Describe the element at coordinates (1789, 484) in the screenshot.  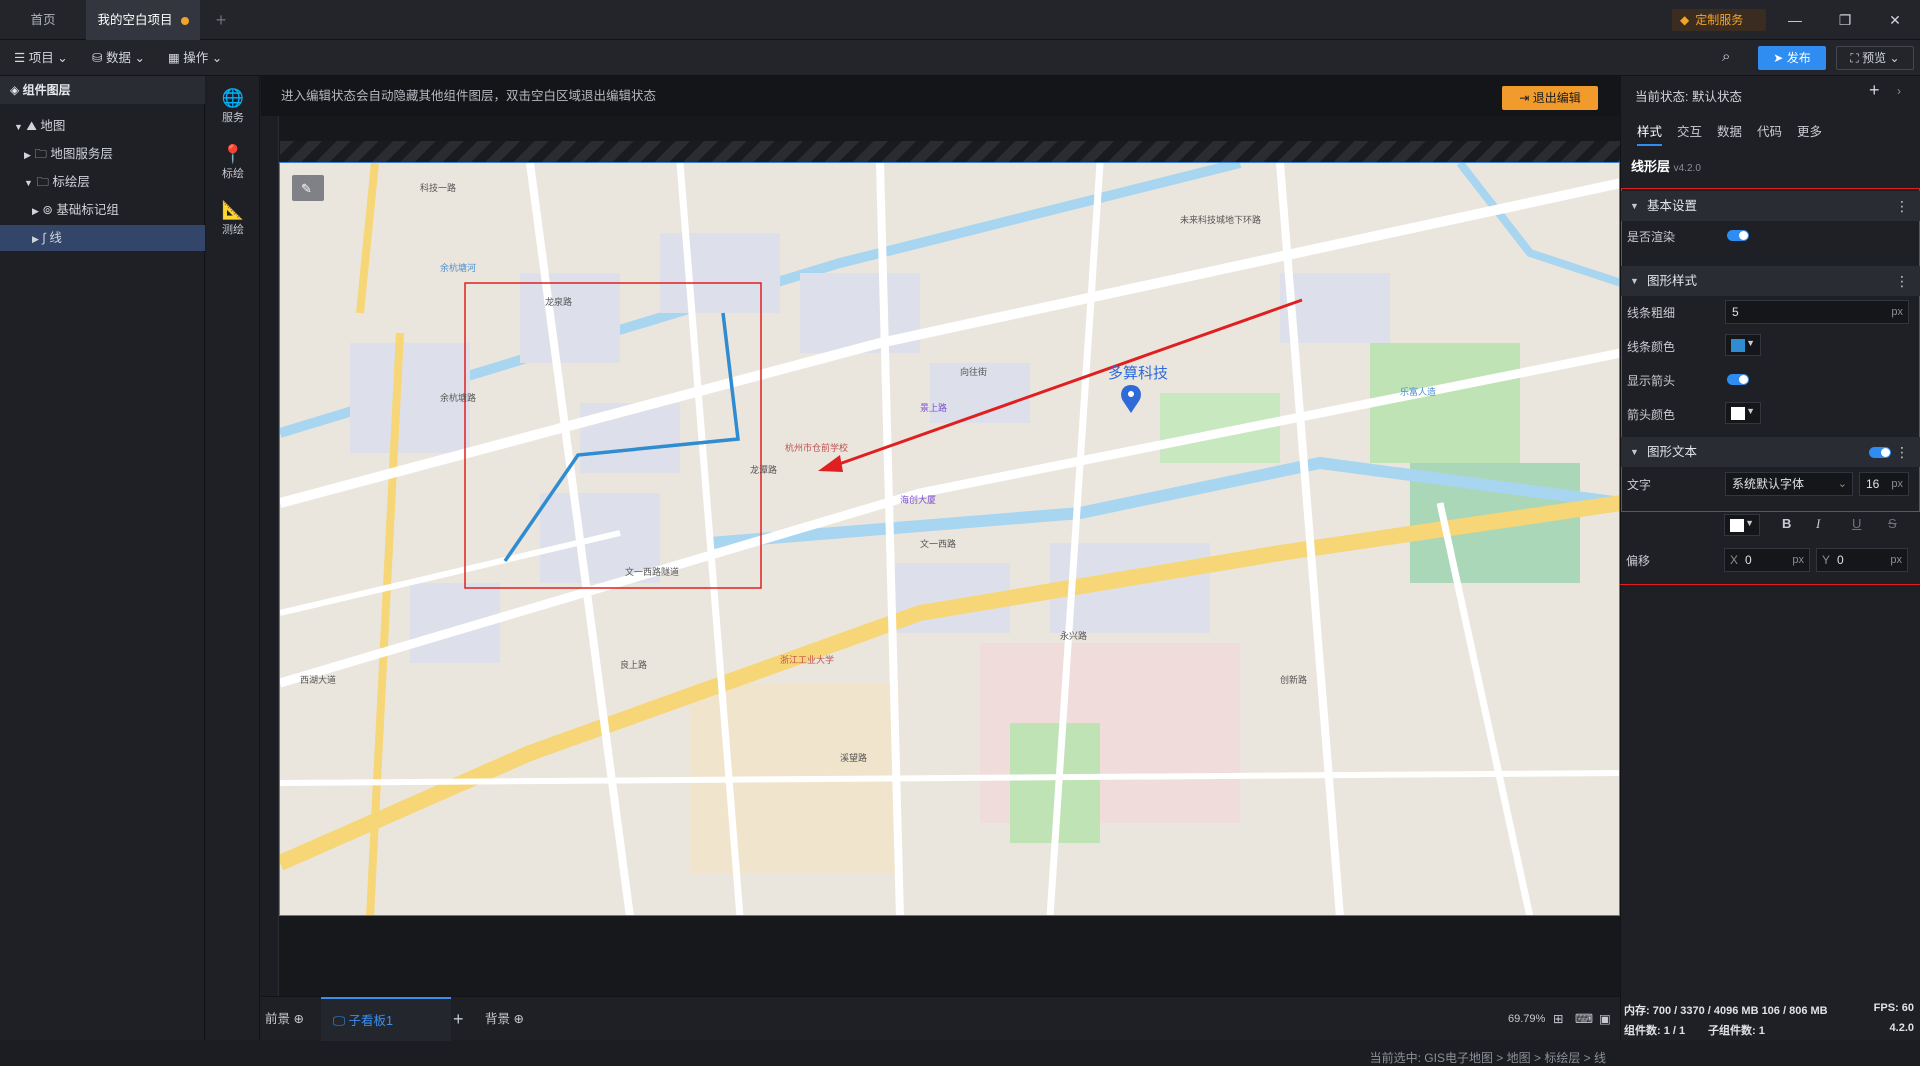
I see `font-select: 系统默认字体 ⌄` at that location.